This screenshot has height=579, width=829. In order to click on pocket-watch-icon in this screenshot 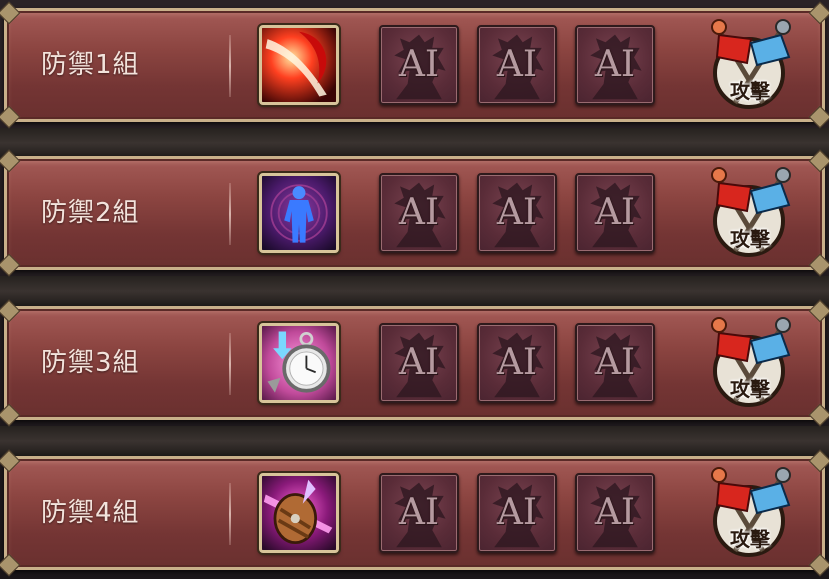, I will do `click(299, 363)`.